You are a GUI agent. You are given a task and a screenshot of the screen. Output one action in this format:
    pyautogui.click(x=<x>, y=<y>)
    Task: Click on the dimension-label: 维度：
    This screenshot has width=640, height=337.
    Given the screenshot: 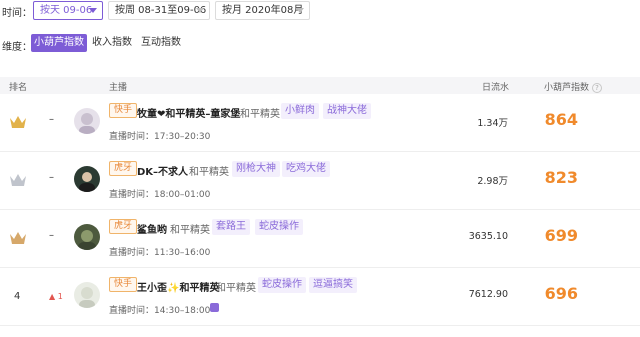 What is the action you would take?
    pyautogui.click(x=17, y=47)
    